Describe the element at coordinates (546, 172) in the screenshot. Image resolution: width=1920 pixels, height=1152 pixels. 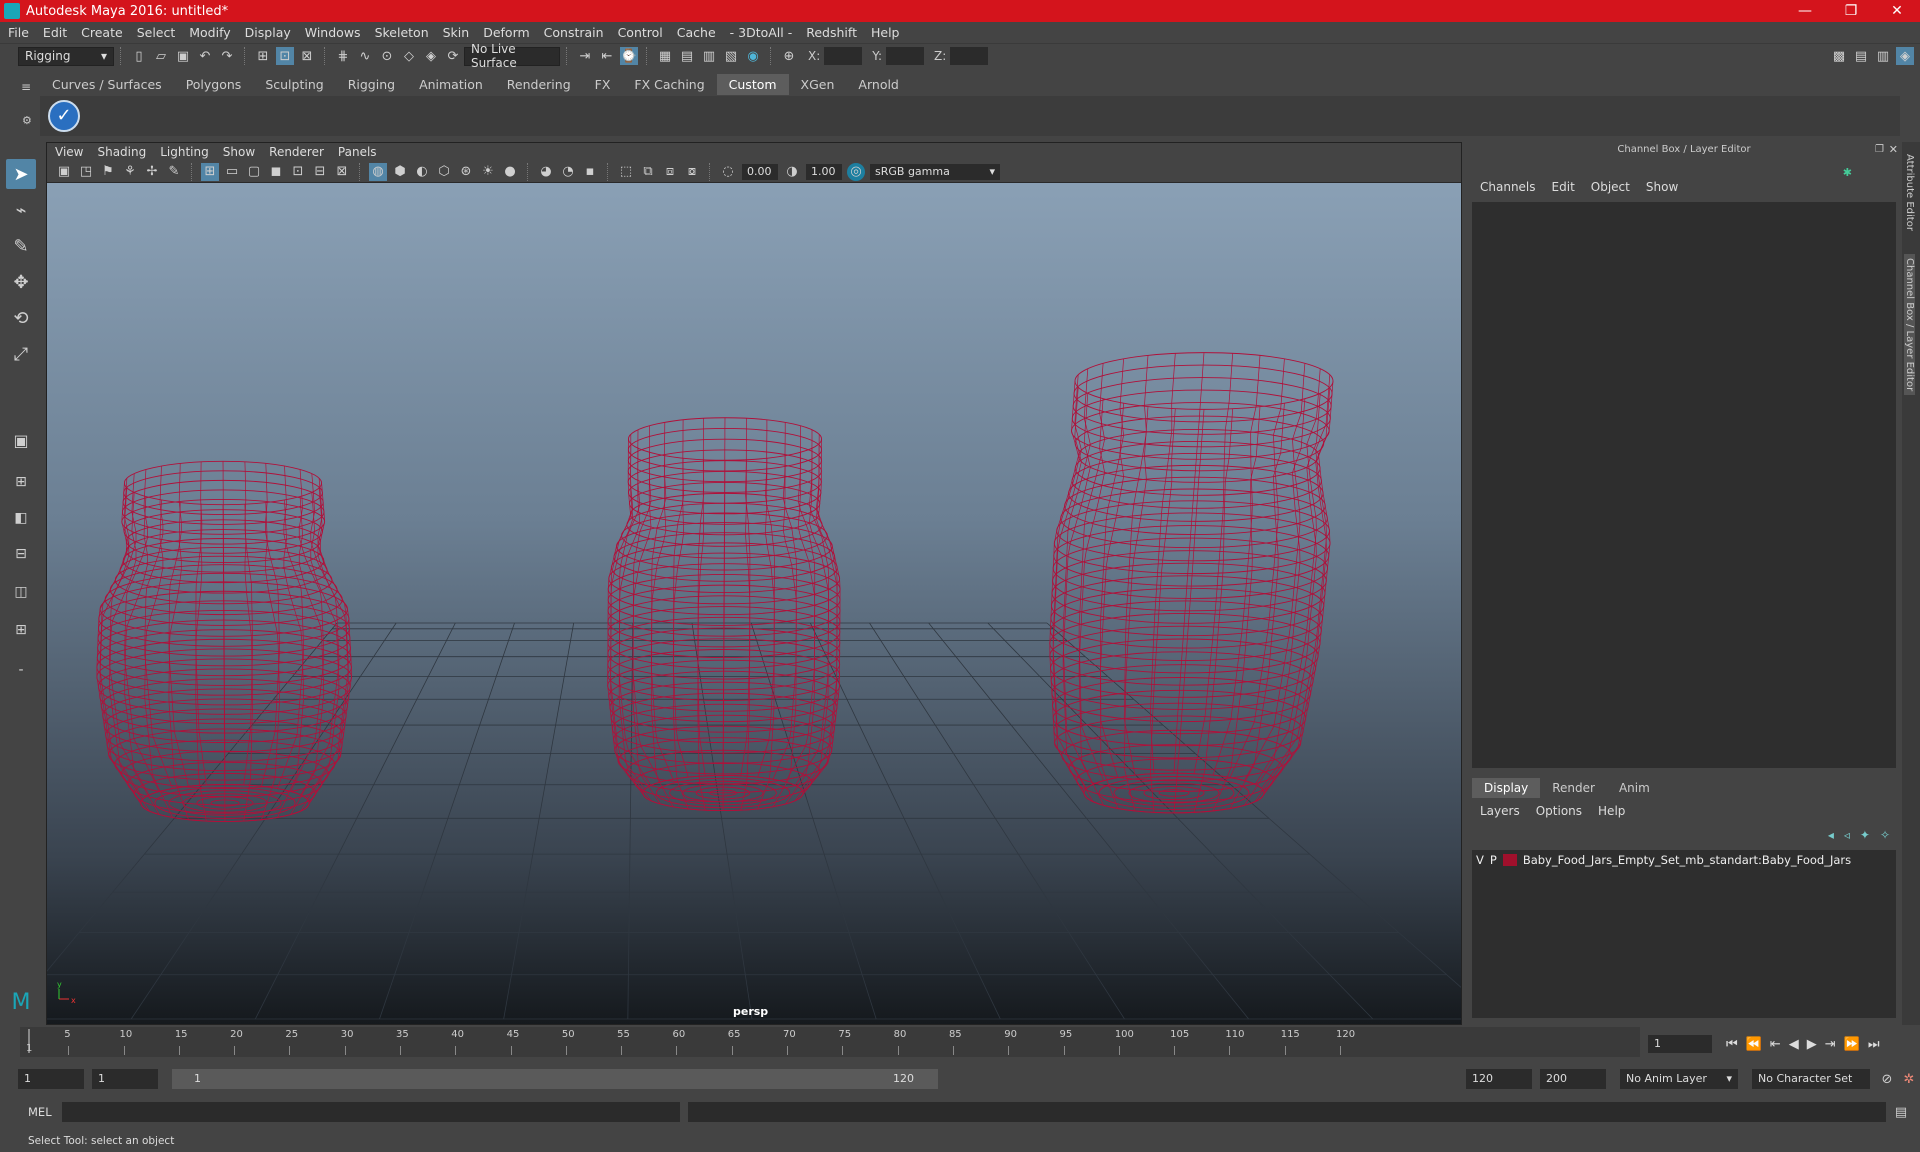
I see `screen-space-ao-icon: ◕` at that location.